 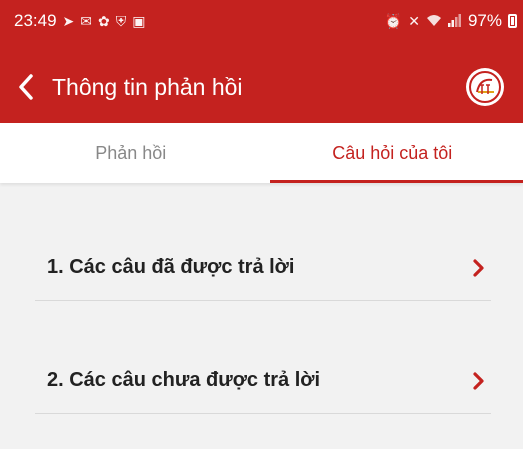 I want to click on wifi-icon, so click(x=434, y=21).